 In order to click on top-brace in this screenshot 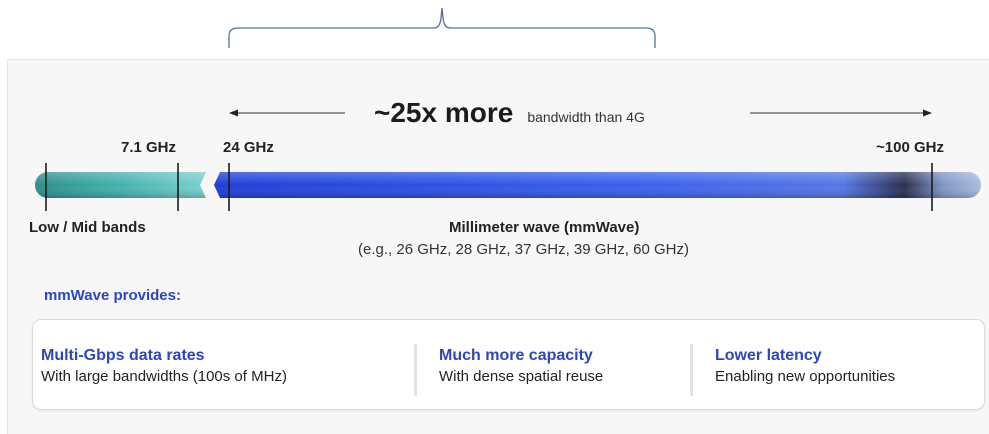, I will do `click(442, 27)`.